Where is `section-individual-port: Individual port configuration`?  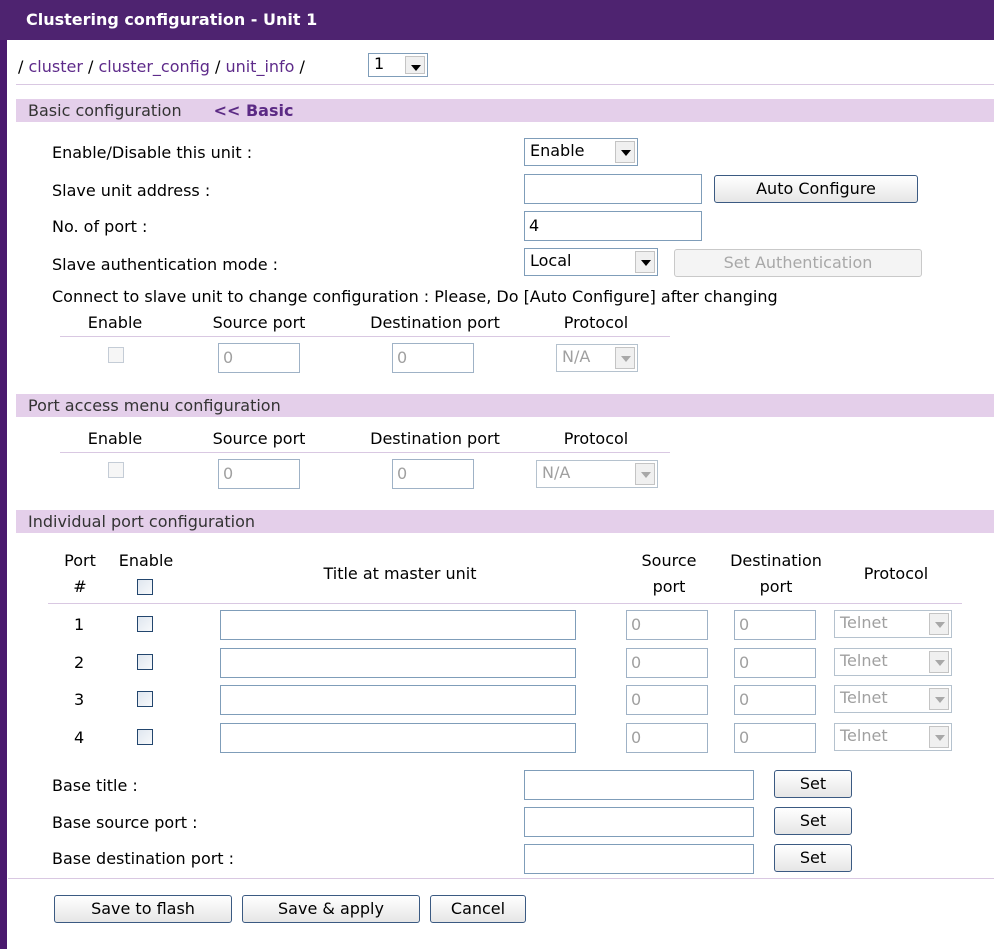 section-individual-port: Individual port configuration is located at coordinates (505, 521).